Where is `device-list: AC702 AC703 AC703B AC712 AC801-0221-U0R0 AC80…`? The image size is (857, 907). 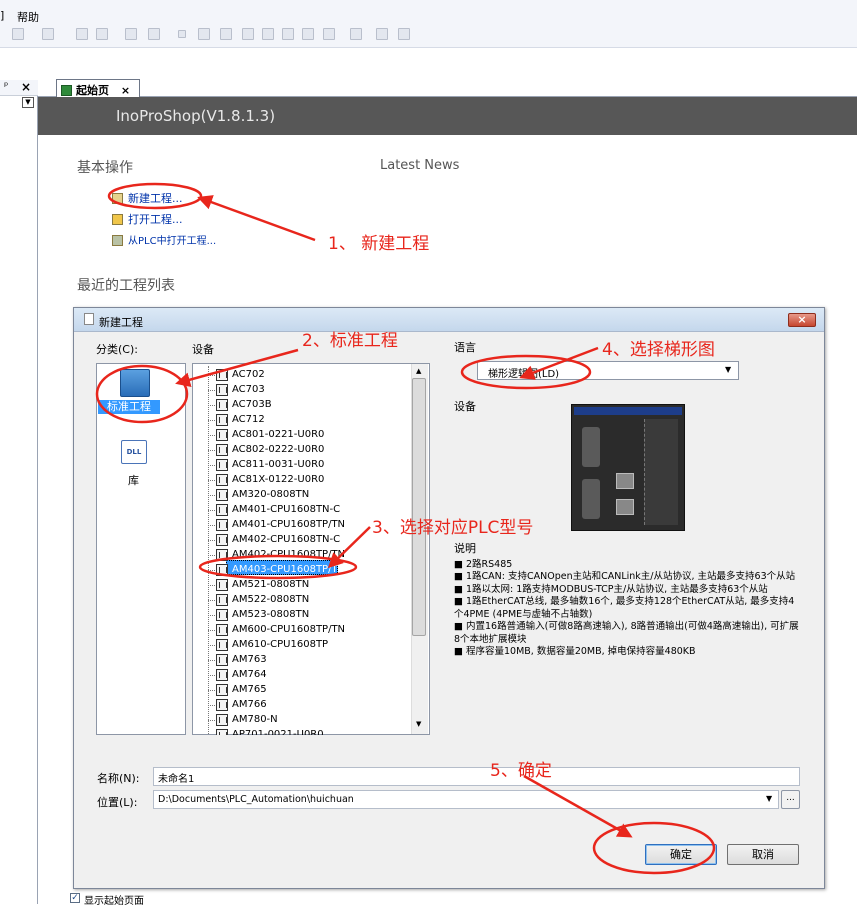
device-list: AC702 AC703 AC703B AC712 AC801-0221-U0R0 AC80… is located at coordinates (302, 549).